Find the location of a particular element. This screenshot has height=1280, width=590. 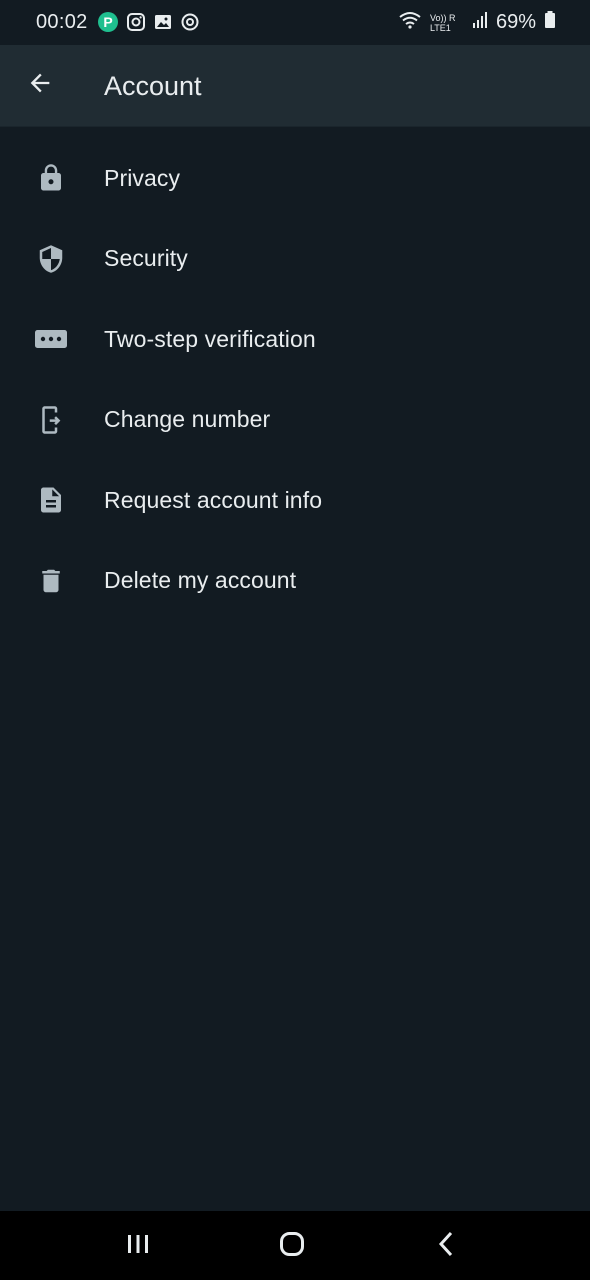

signal-icon is located at coordinates (480, 22).